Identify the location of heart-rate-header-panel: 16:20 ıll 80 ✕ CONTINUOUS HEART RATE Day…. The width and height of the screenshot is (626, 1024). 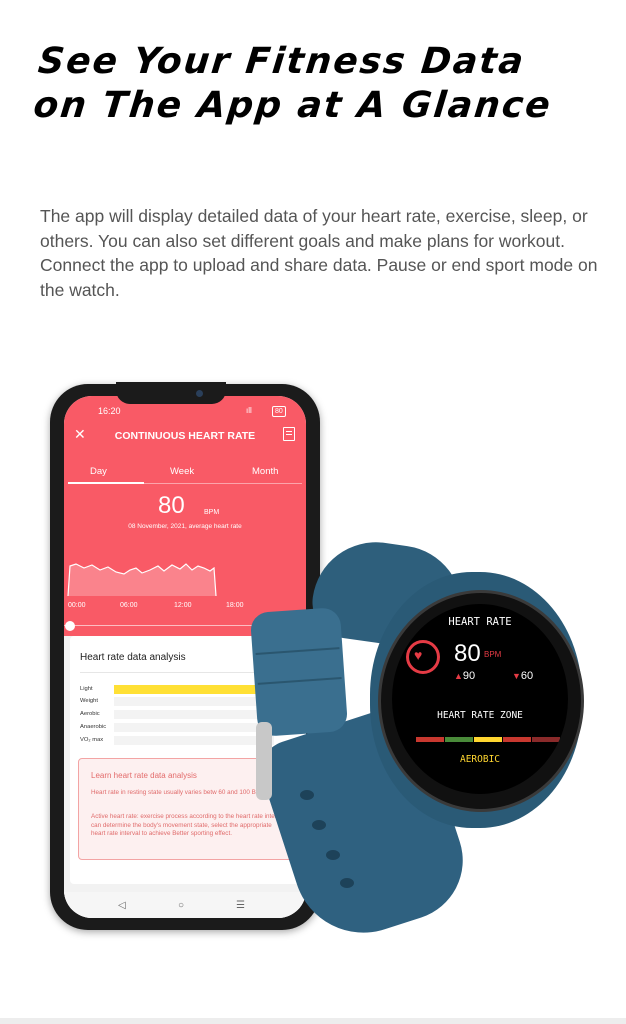
(185, 516).